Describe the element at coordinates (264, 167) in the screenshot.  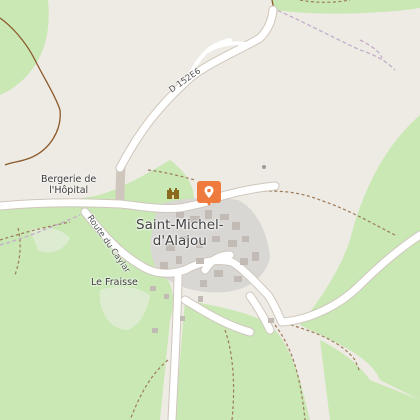
I see `point-marker` at that location.